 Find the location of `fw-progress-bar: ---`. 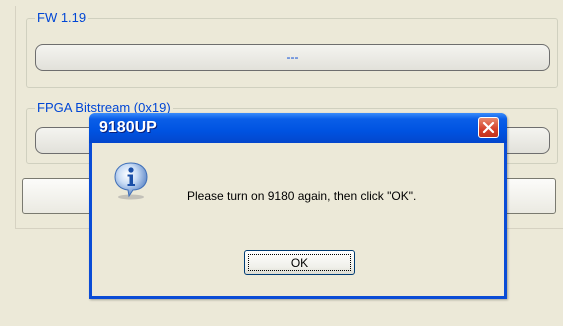

fw-progress-bar: --- is located at coordinates (292, 57).